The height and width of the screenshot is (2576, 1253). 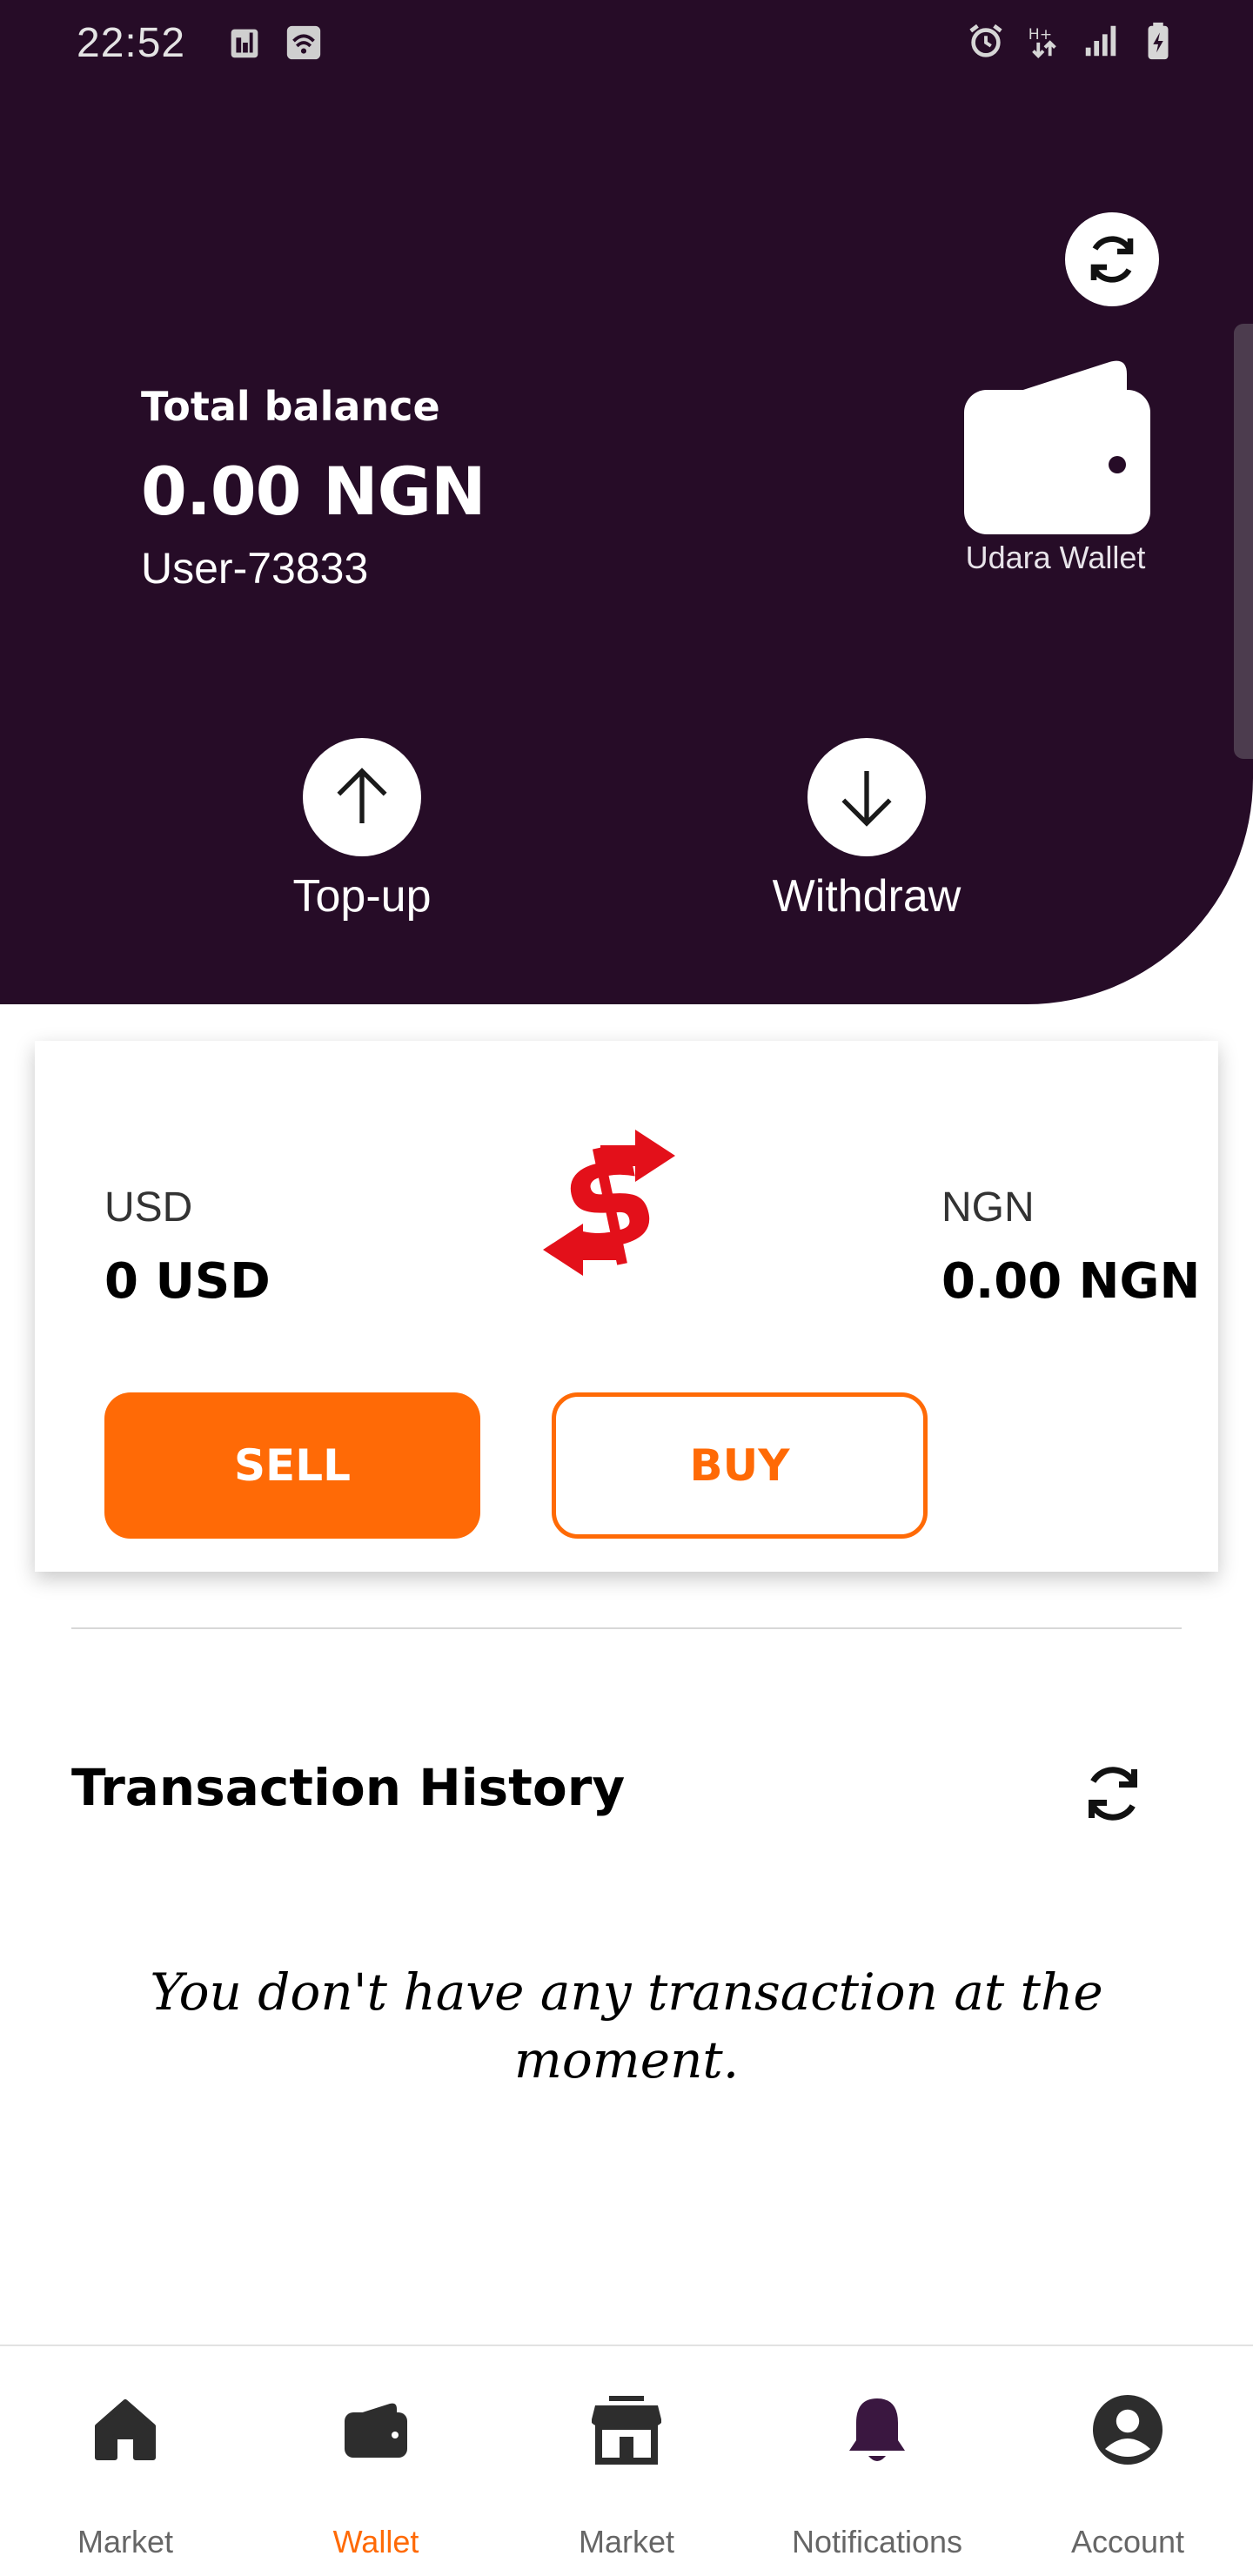 I want to click on nav-label-account: Account, so click(x=1127, y=2541).